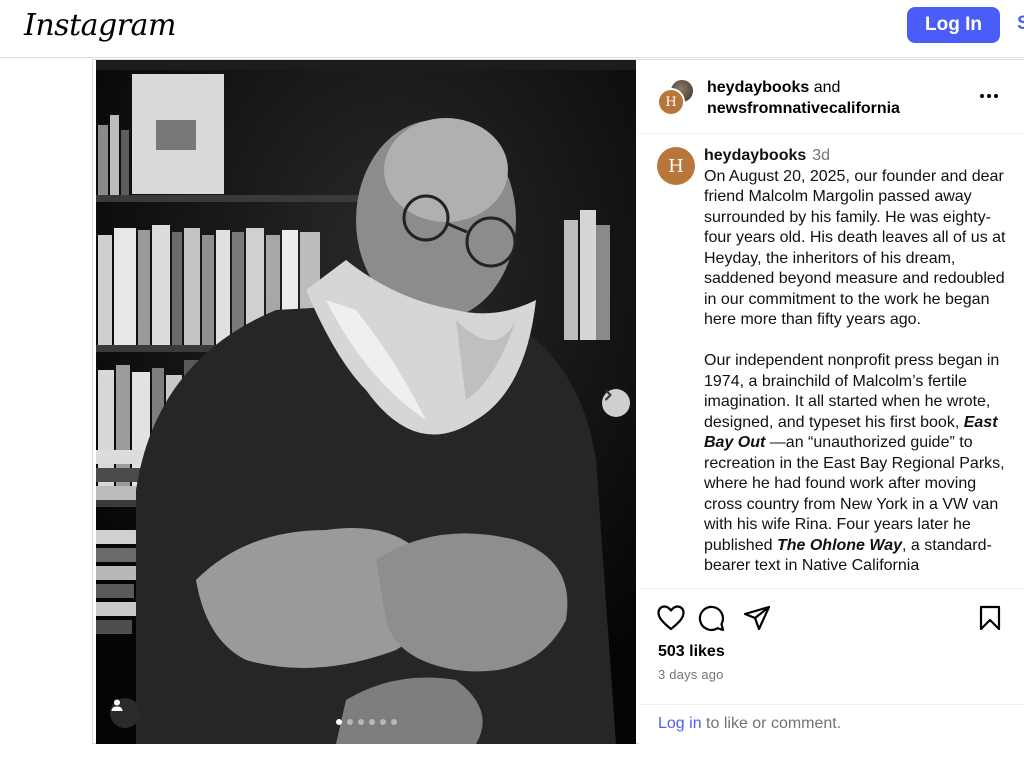 Image resolution: width=1024 pixels, height=763 pixels. I want to click on chevron-right-icon, so click(608, 395).